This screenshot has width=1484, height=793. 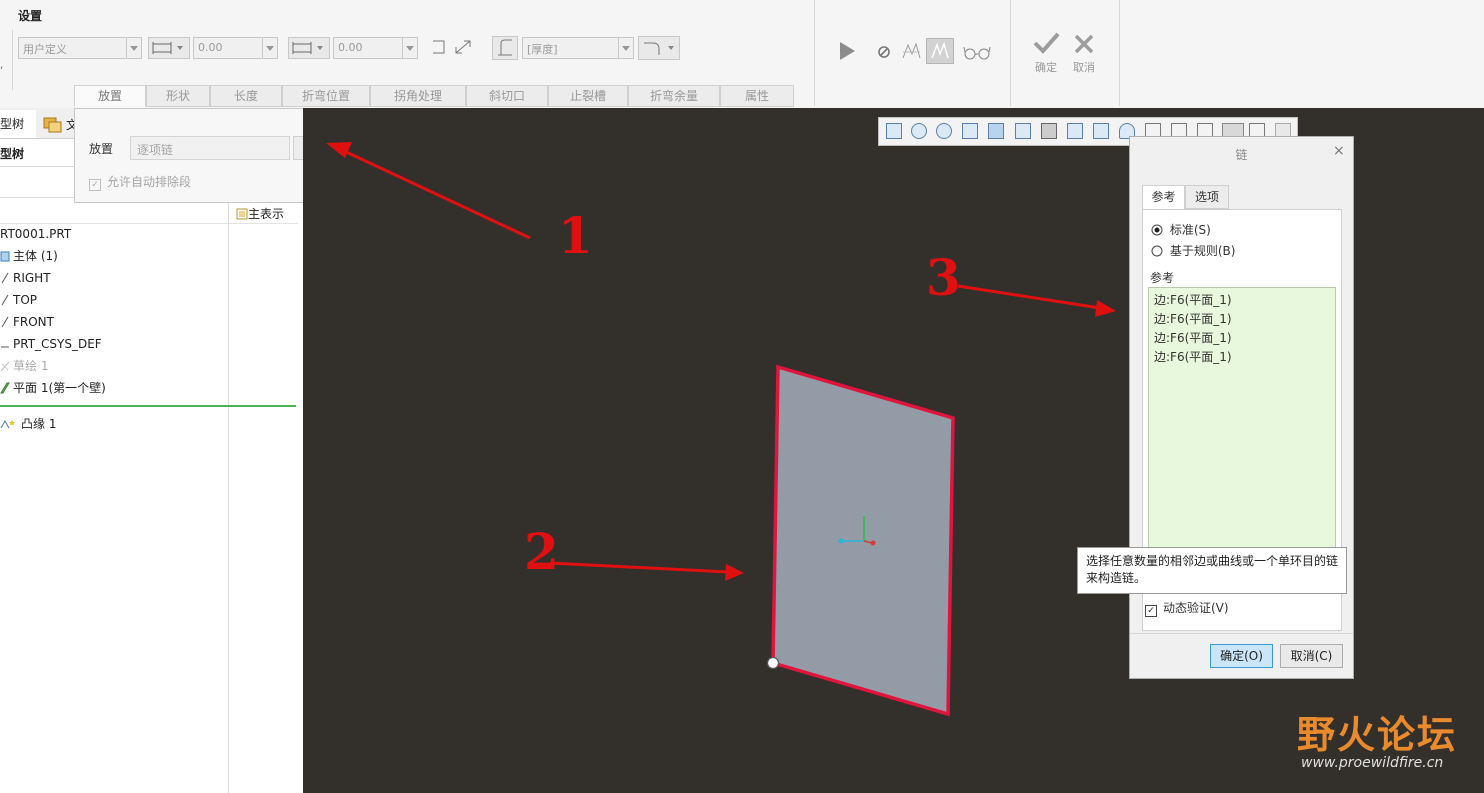 I want to click on saved-views-icon, so click(x=1023, y=131).